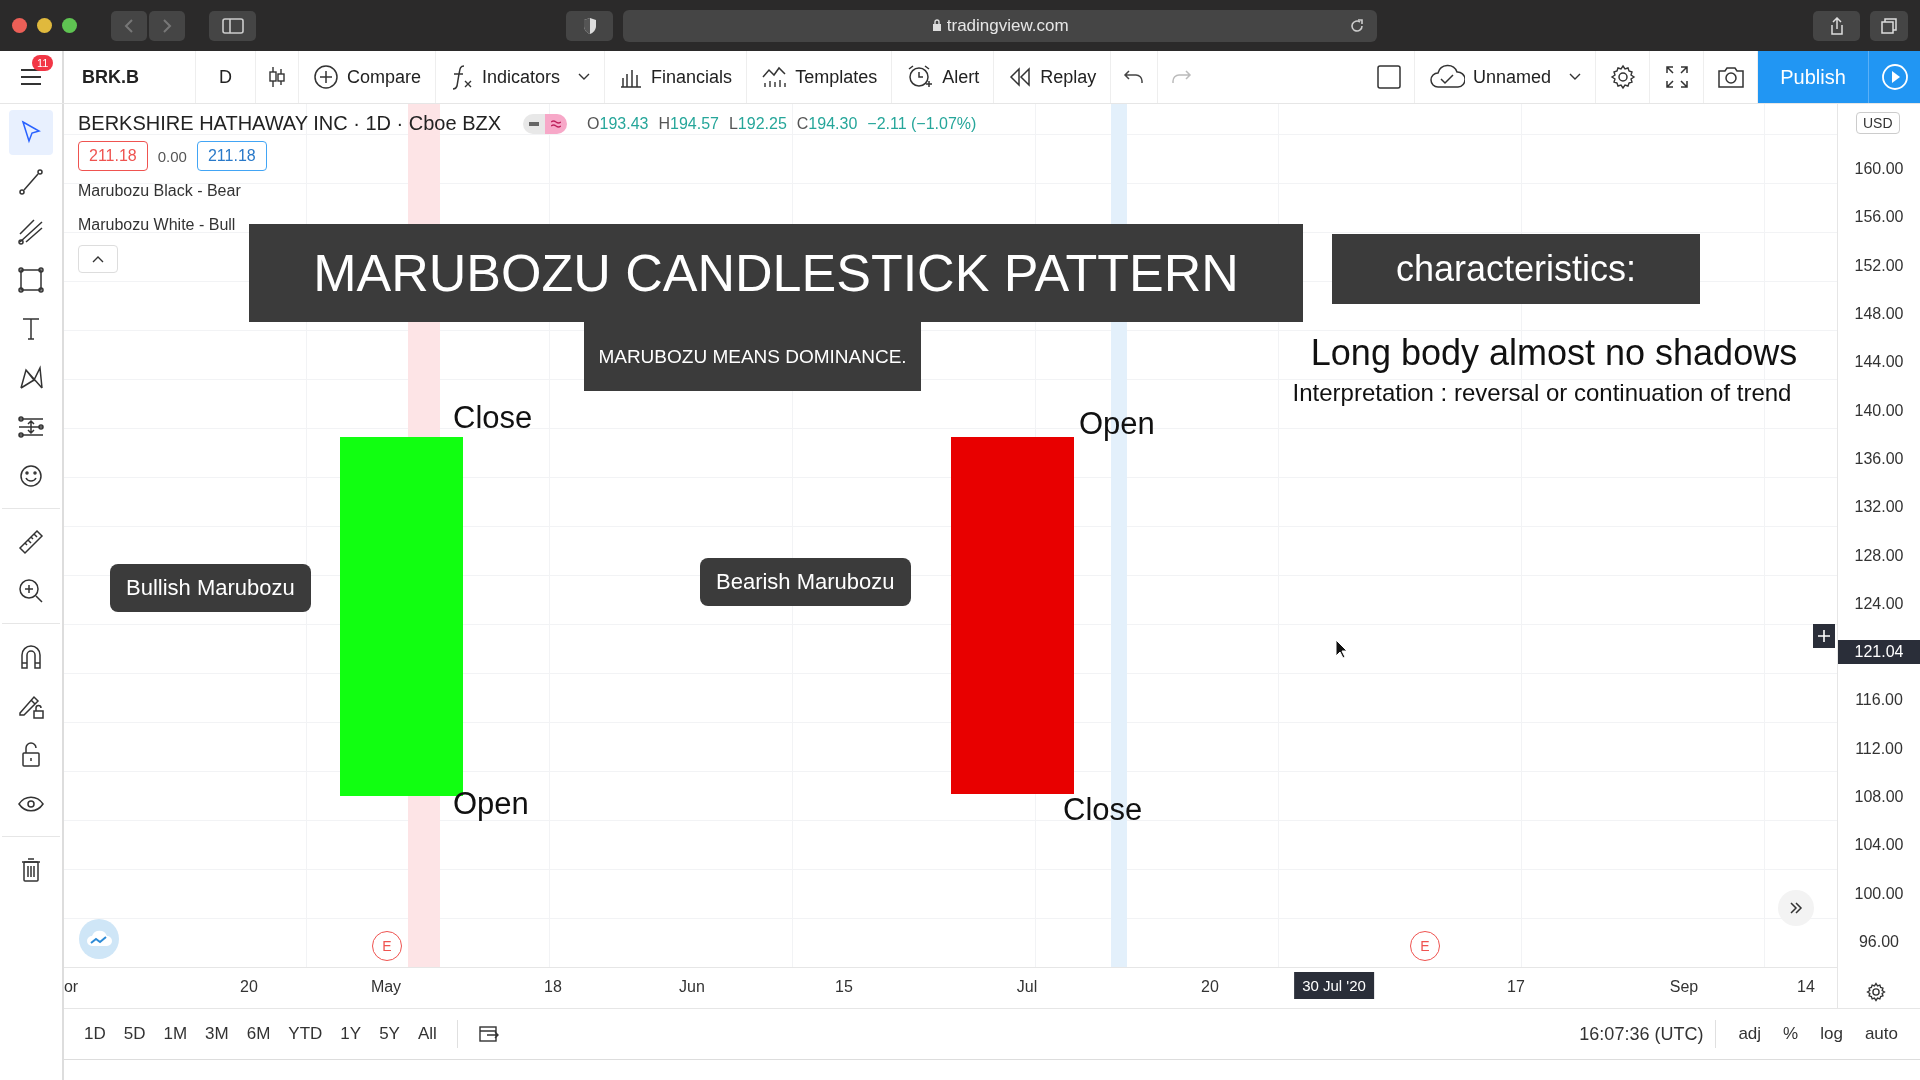  I want to click on time-axis-label: 15, so click(844, 987).